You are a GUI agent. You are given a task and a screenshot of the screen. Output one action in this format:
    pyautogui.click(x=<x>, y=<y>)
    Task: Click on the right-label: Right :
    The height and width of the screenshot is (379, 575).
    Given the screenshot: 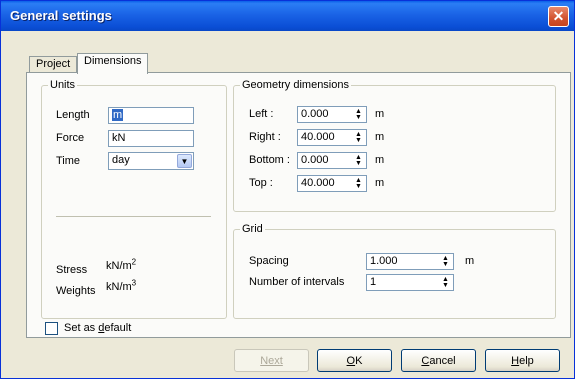 What is the action you would take?
    pyautogui.click(x=265, y=137)
    